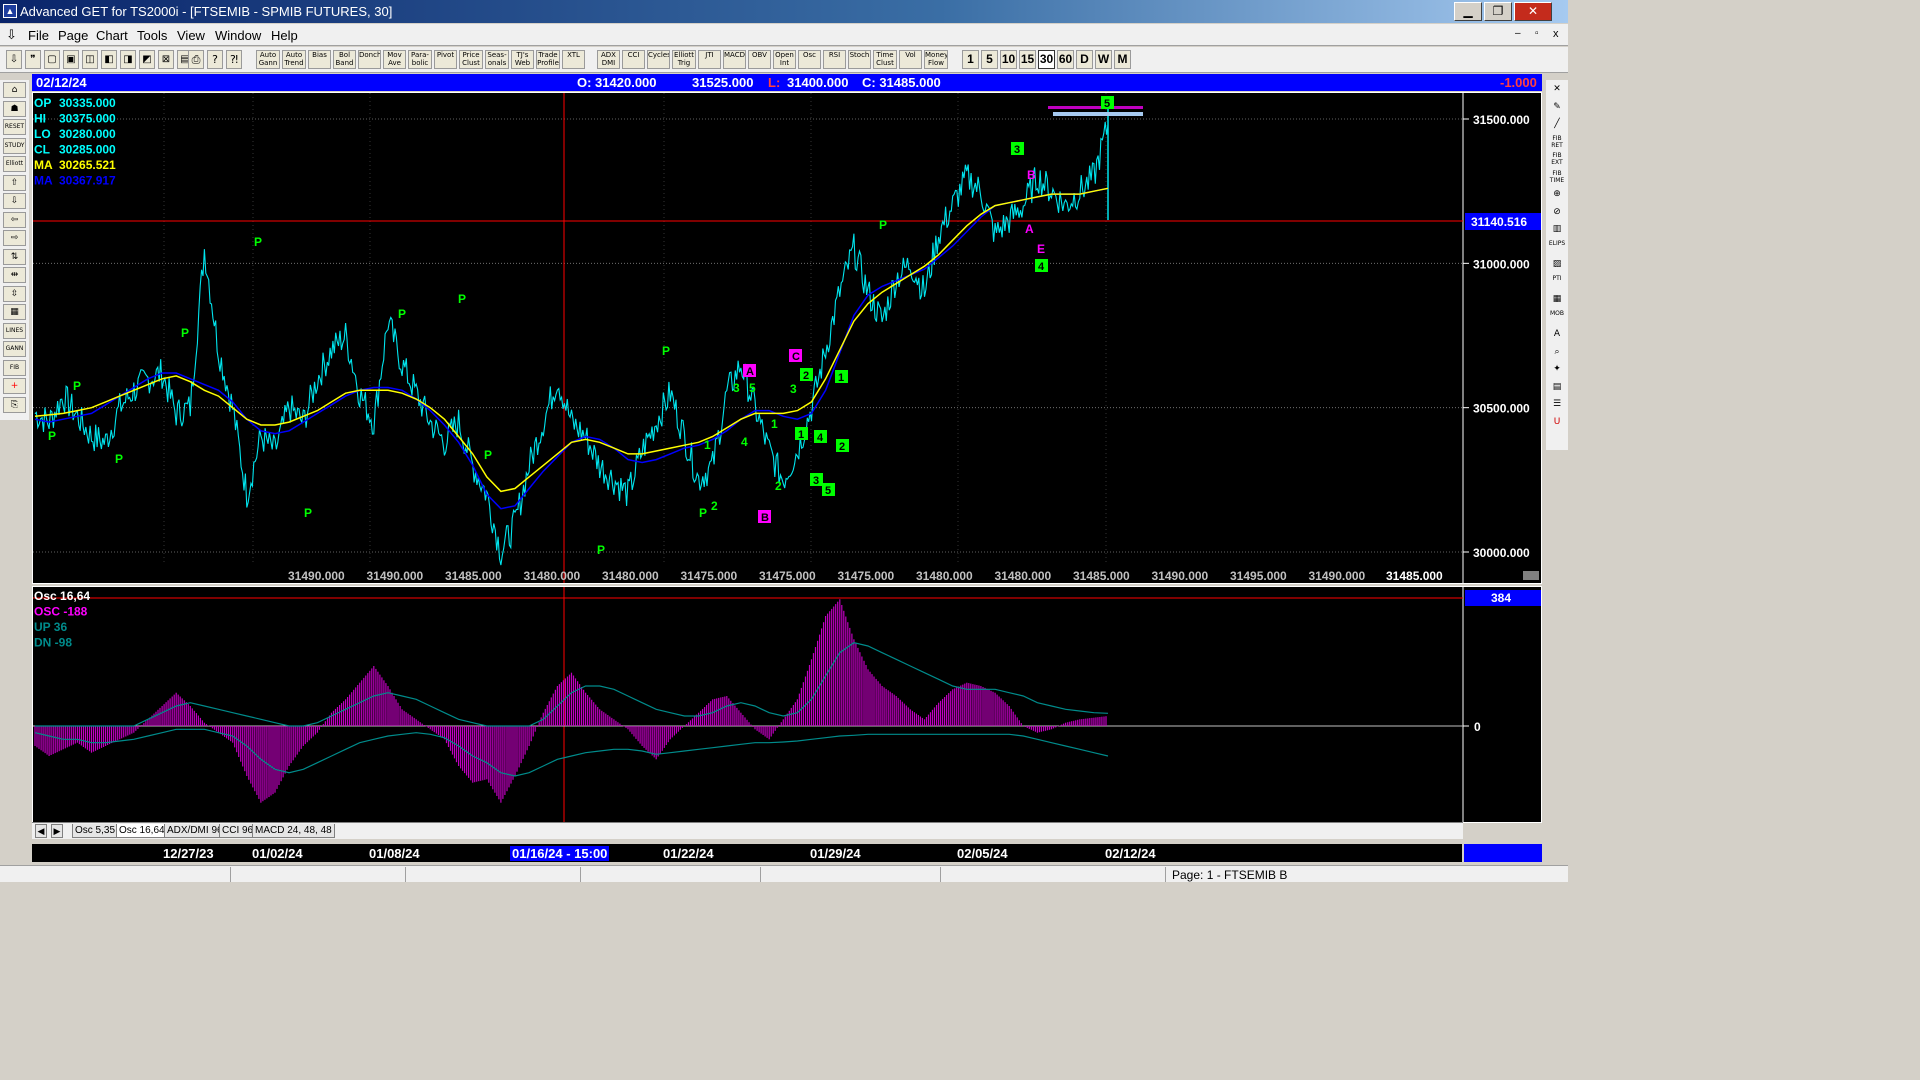 This screenshot has height=1080, width=1920. What do you see at coordinates (52, 59) in the screenshot?
I see `toolbar-icon: ▢` at bounding box center [52, 59].